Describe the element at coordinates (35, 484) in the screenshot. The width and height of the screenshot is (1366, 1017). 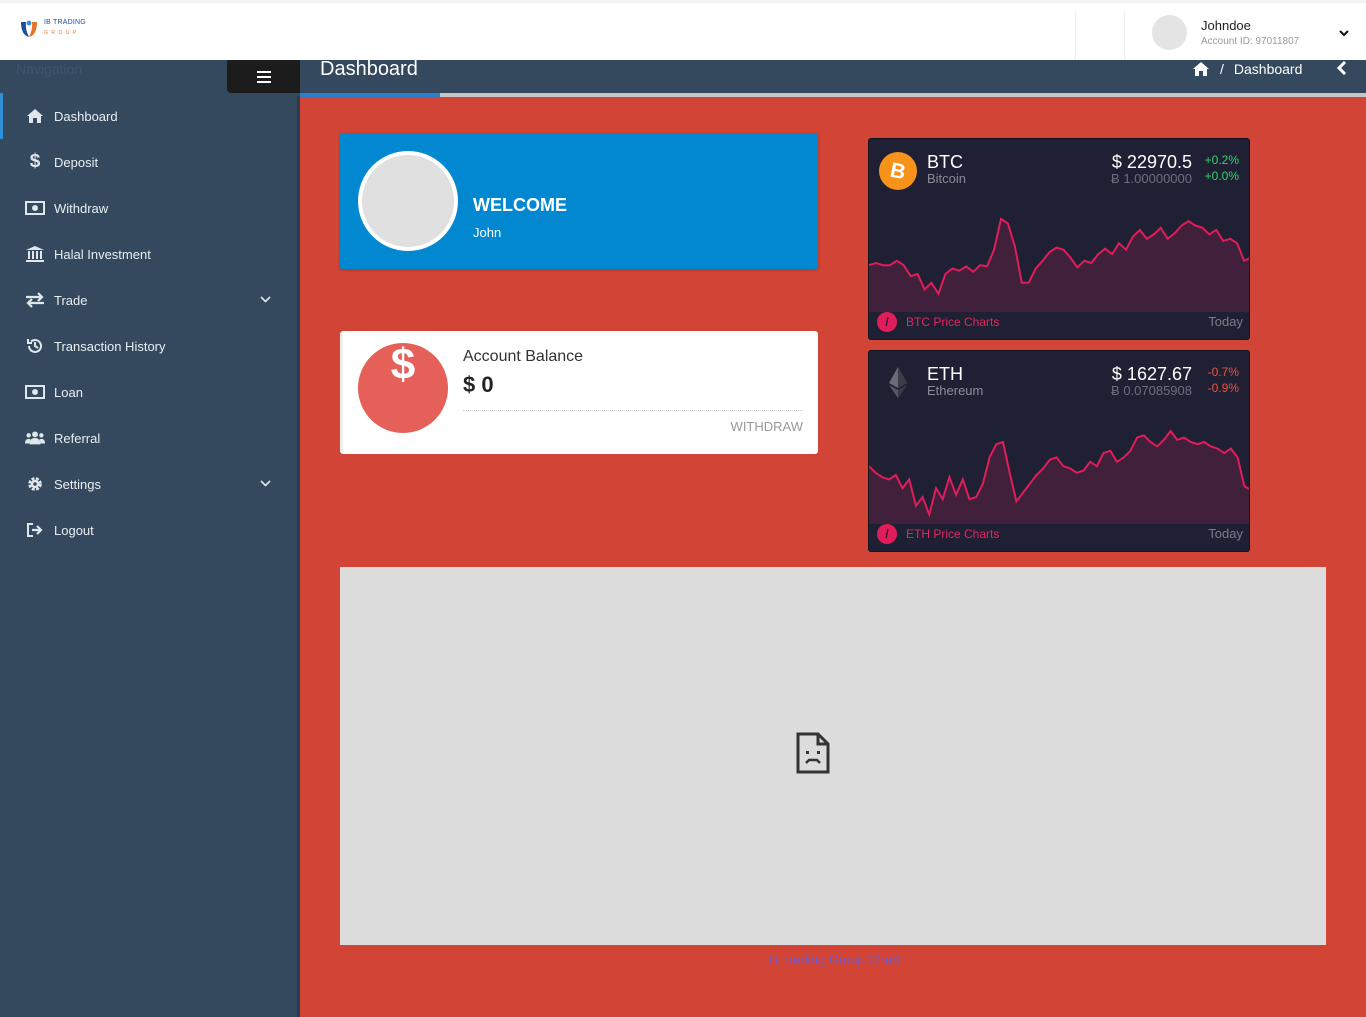
I see `gear-icon` at that location.